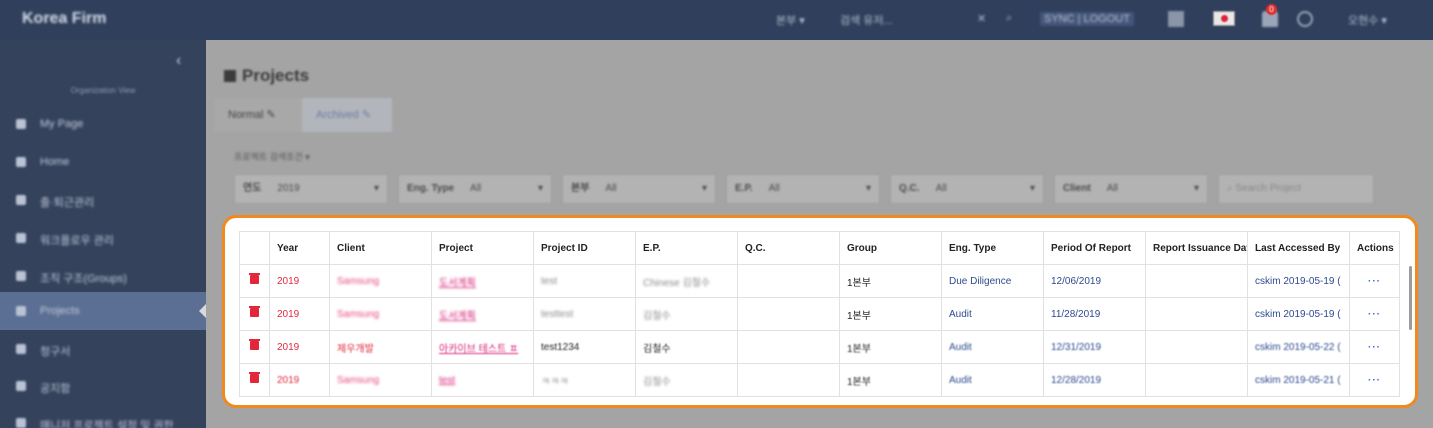 The height and width of the screenshot is (428, 1433). What do you see at coordinates (21, 124) in the screenshot?
I see `user-icon` at bounding box center [21, 124].